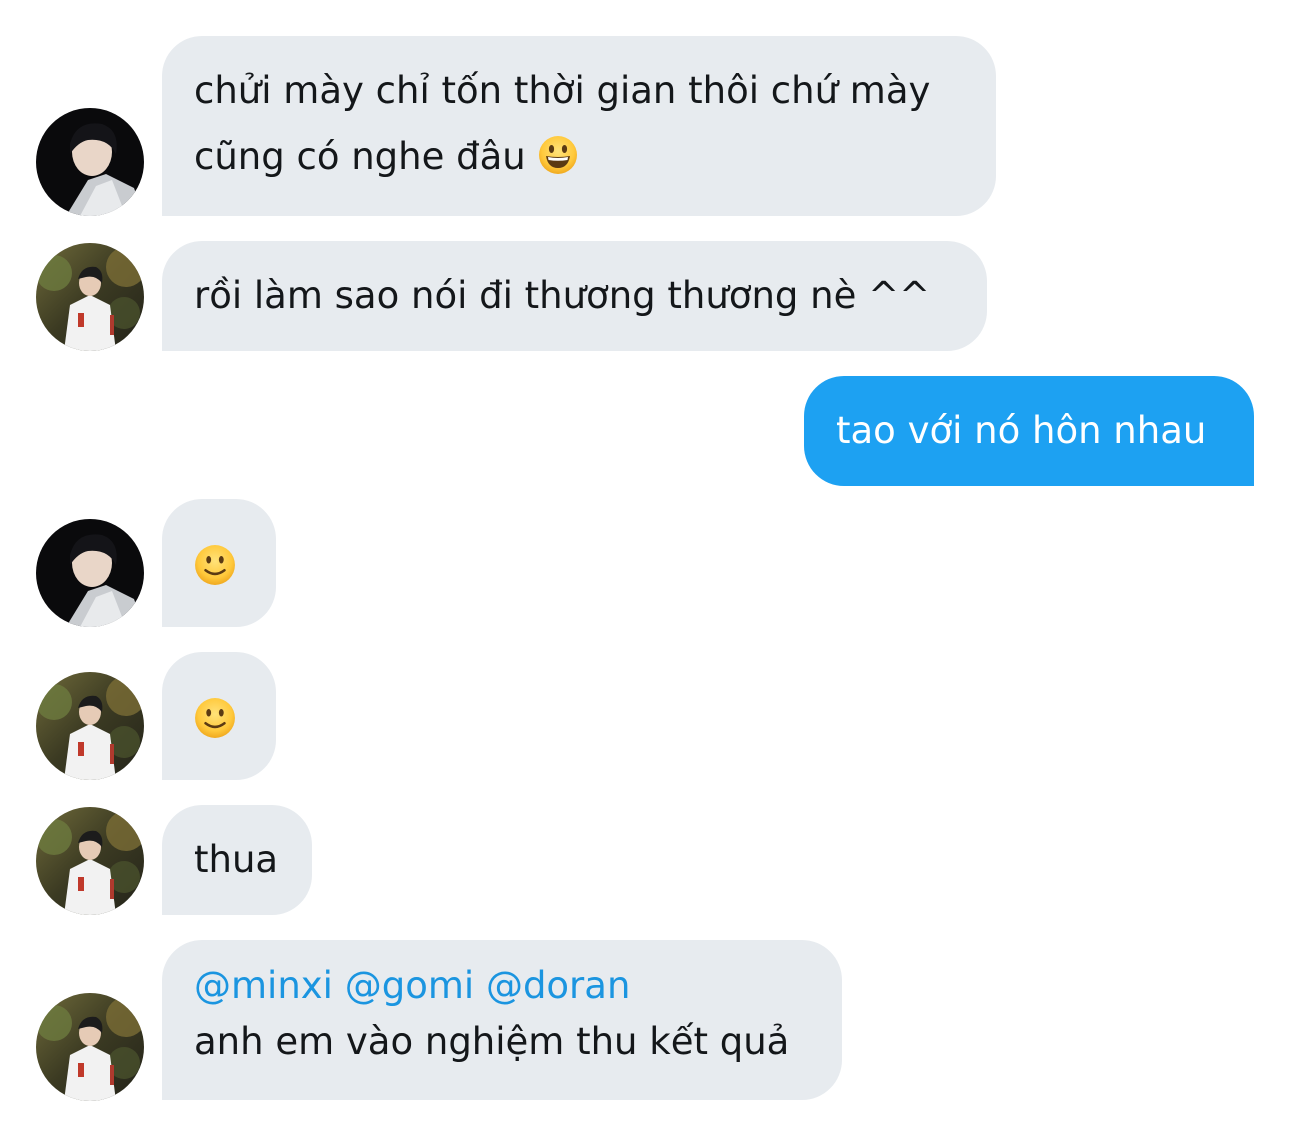 The width and height of the screenshot is (1290, 1138). Describe the element at coordinates (558, 163) in the screenshot. I see `grinning-face-emoji` at that location.